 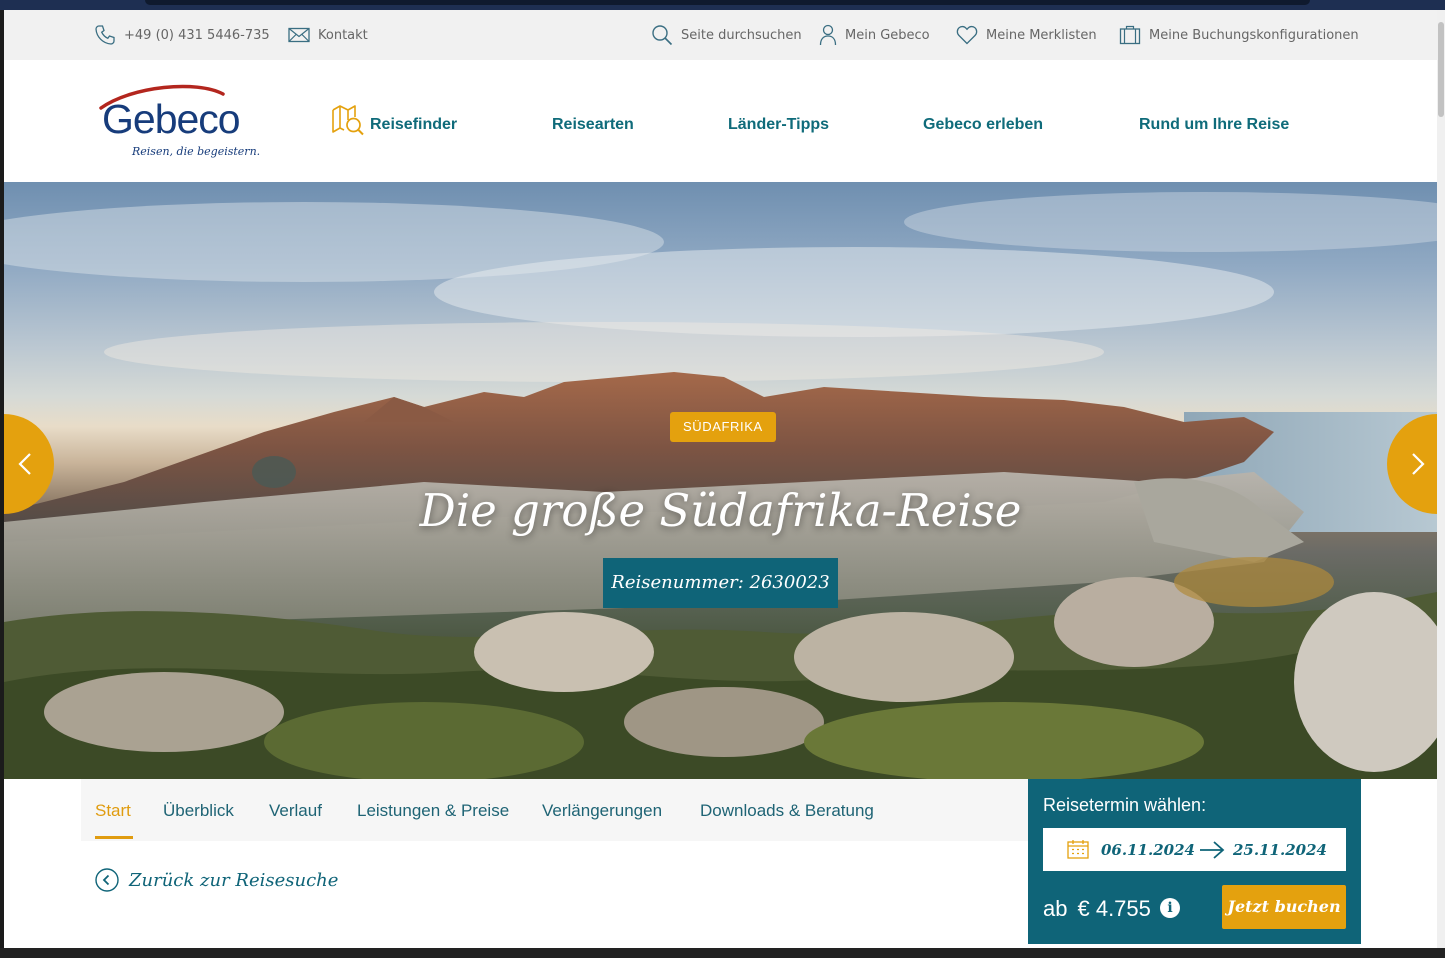 I want to click on circle-chevron-left-icon, so click(x=107, y=880).